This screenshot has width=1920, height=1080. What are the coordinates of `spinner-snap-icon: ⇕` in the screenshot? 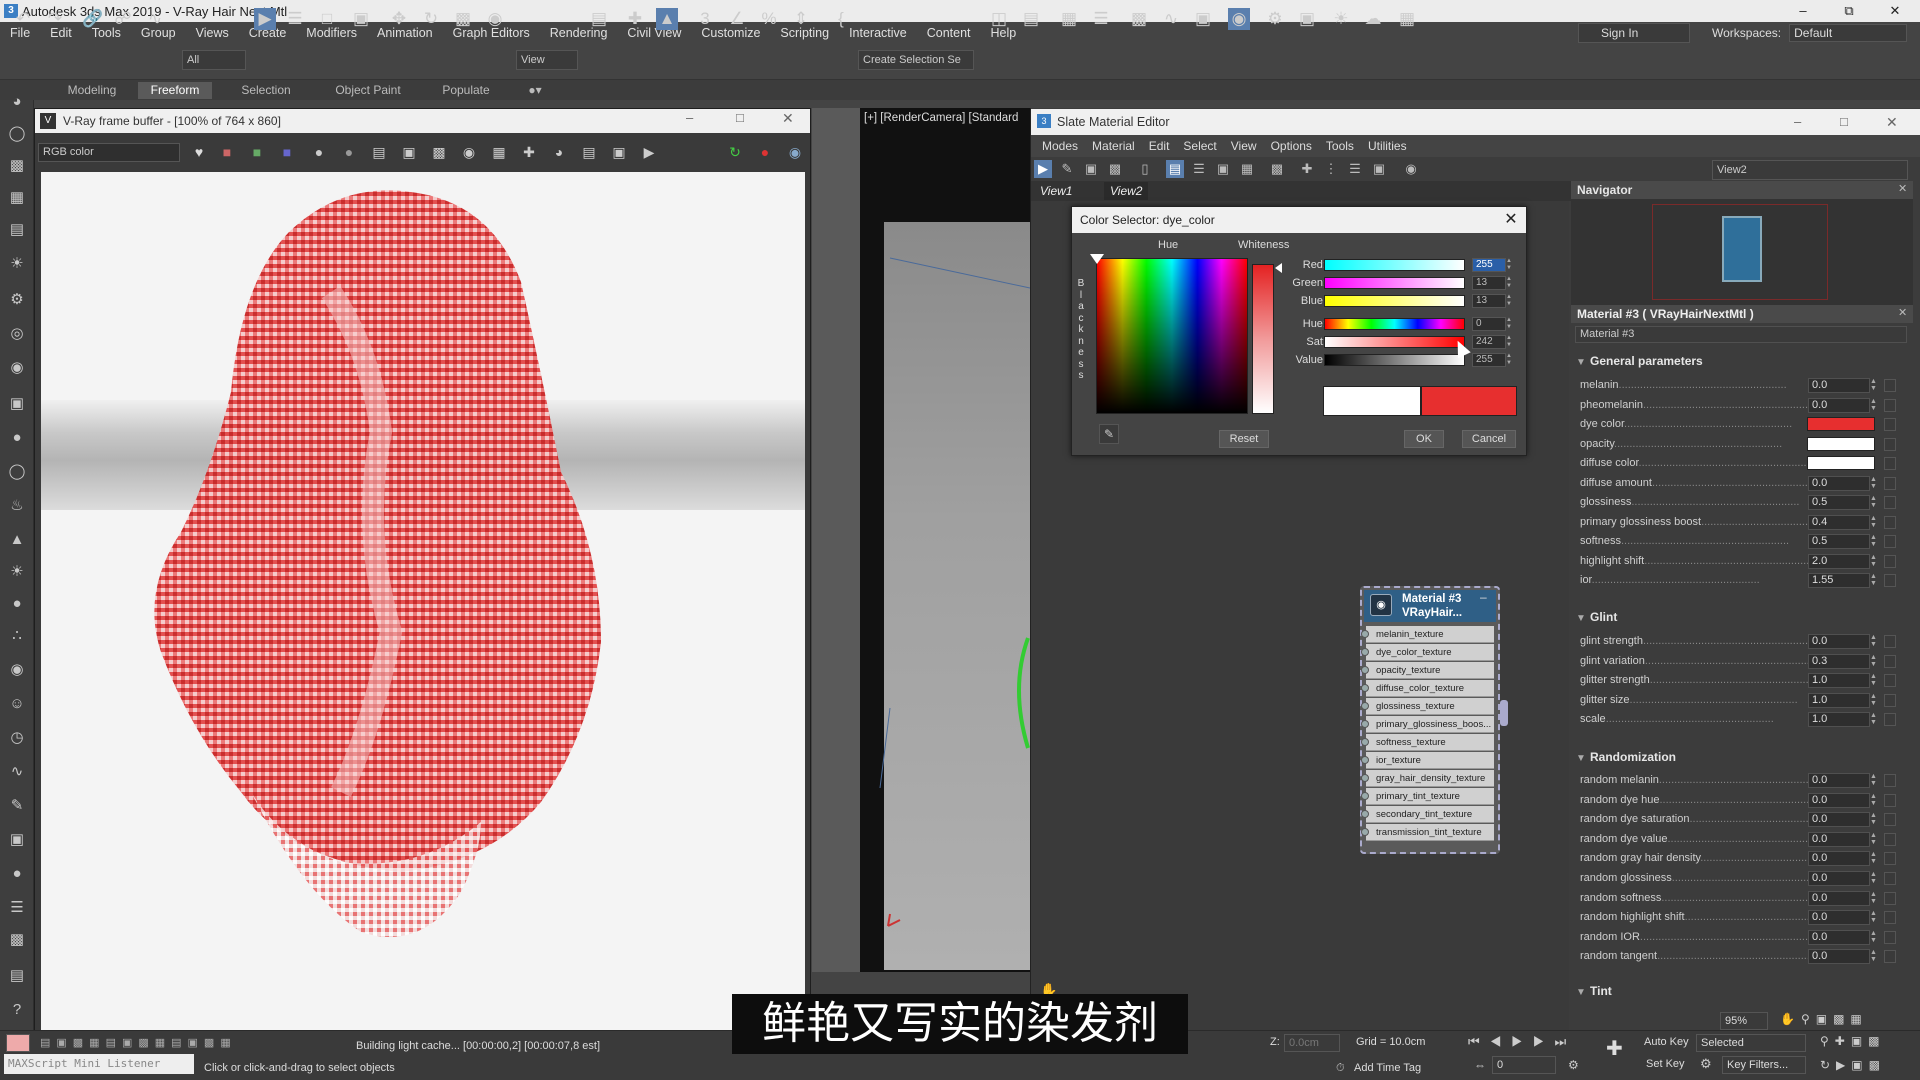 It's located at (801, 19).